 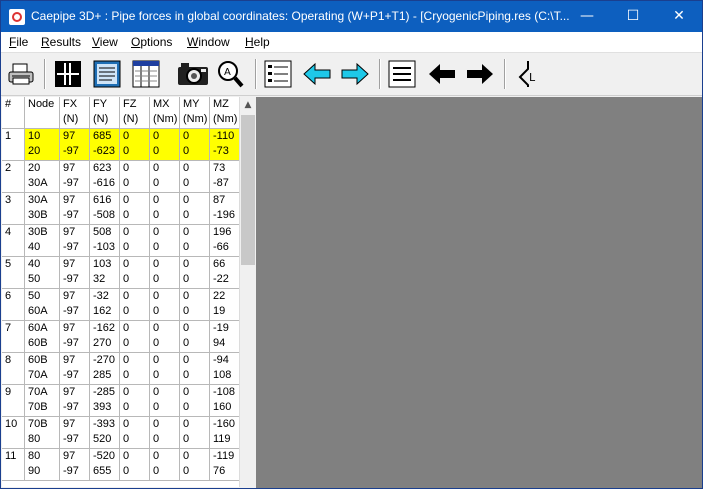 I want to click on maximize-button: ☐, so click(x=633, y=16).